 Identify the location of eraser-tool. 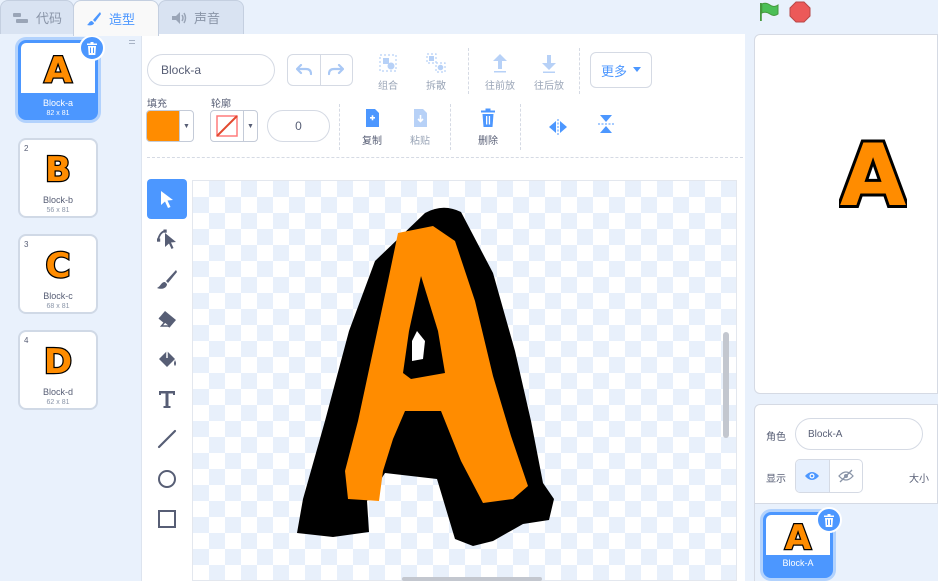
(167, 319).